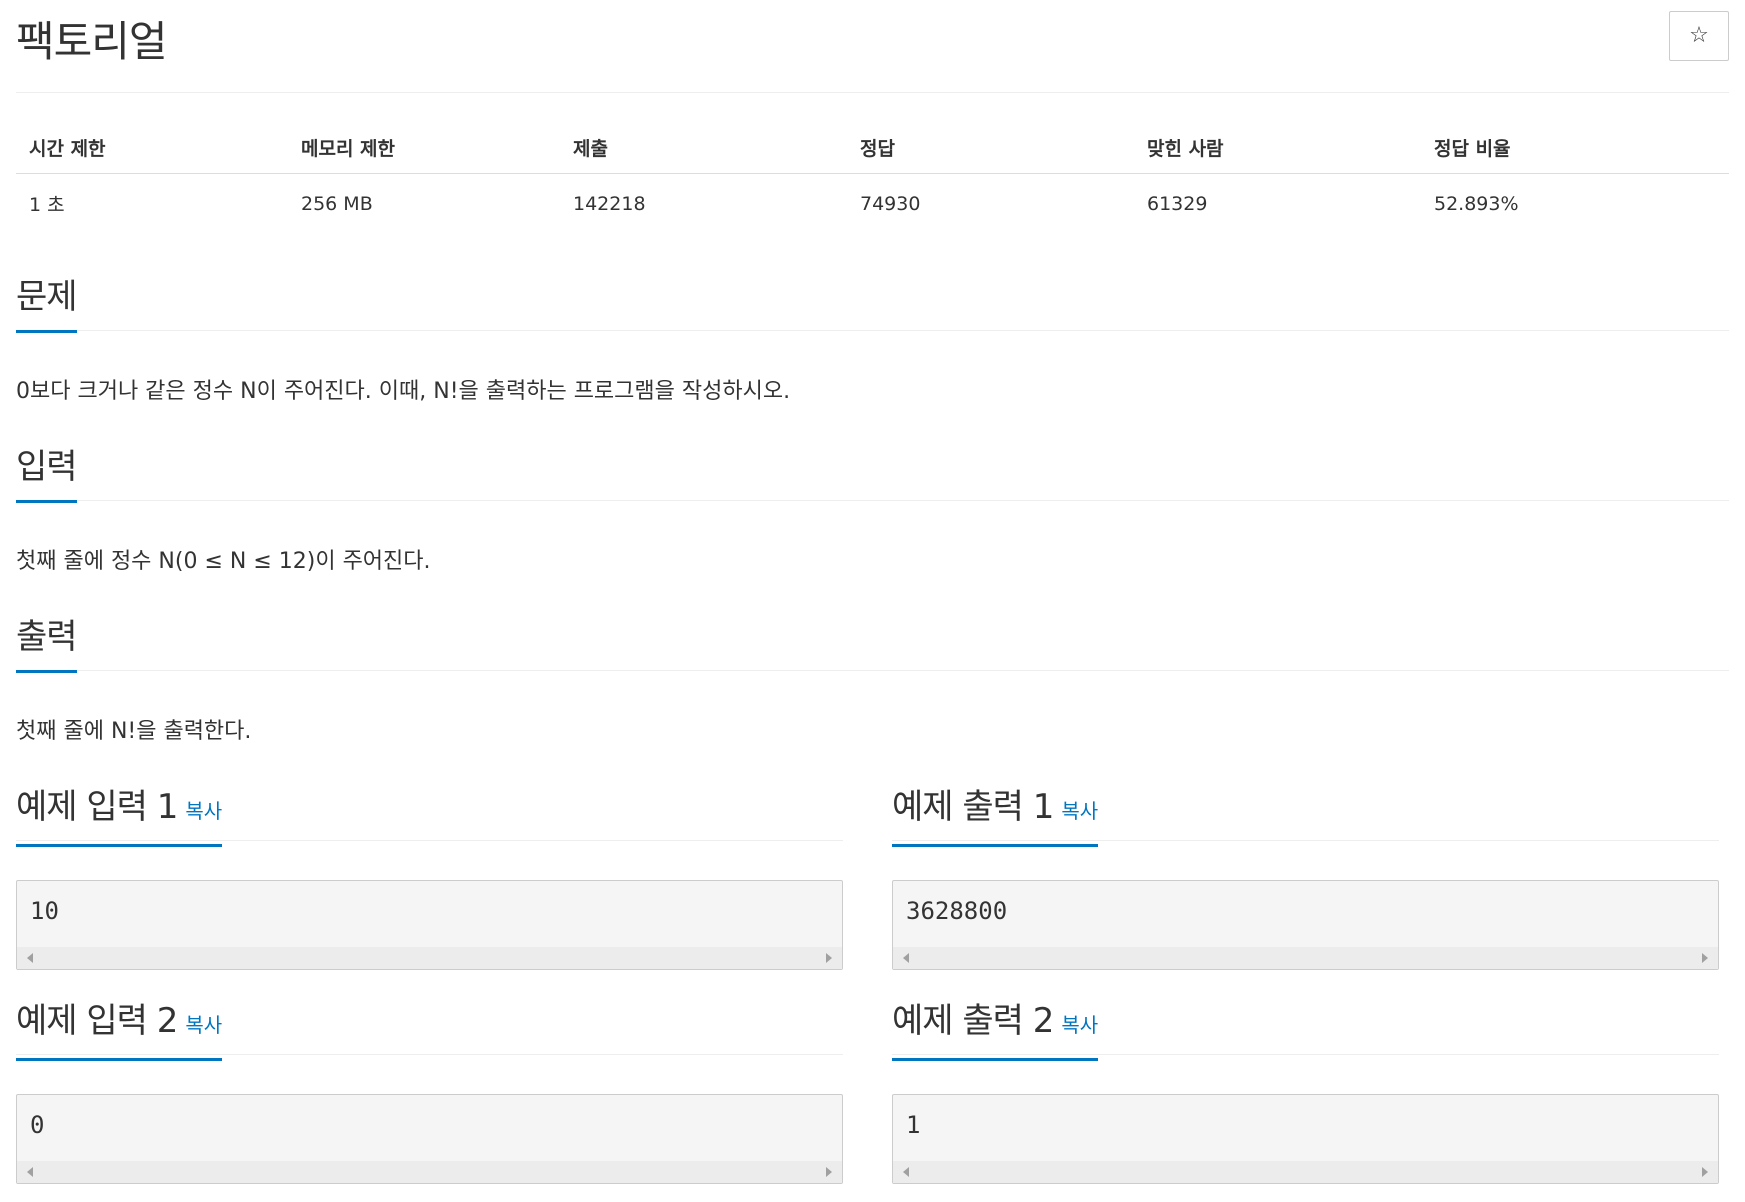 Image resolution: width=1745 pixels, height=1202 pixels. I want to click on sample-output-2-value: 1, so click(913, 1125).